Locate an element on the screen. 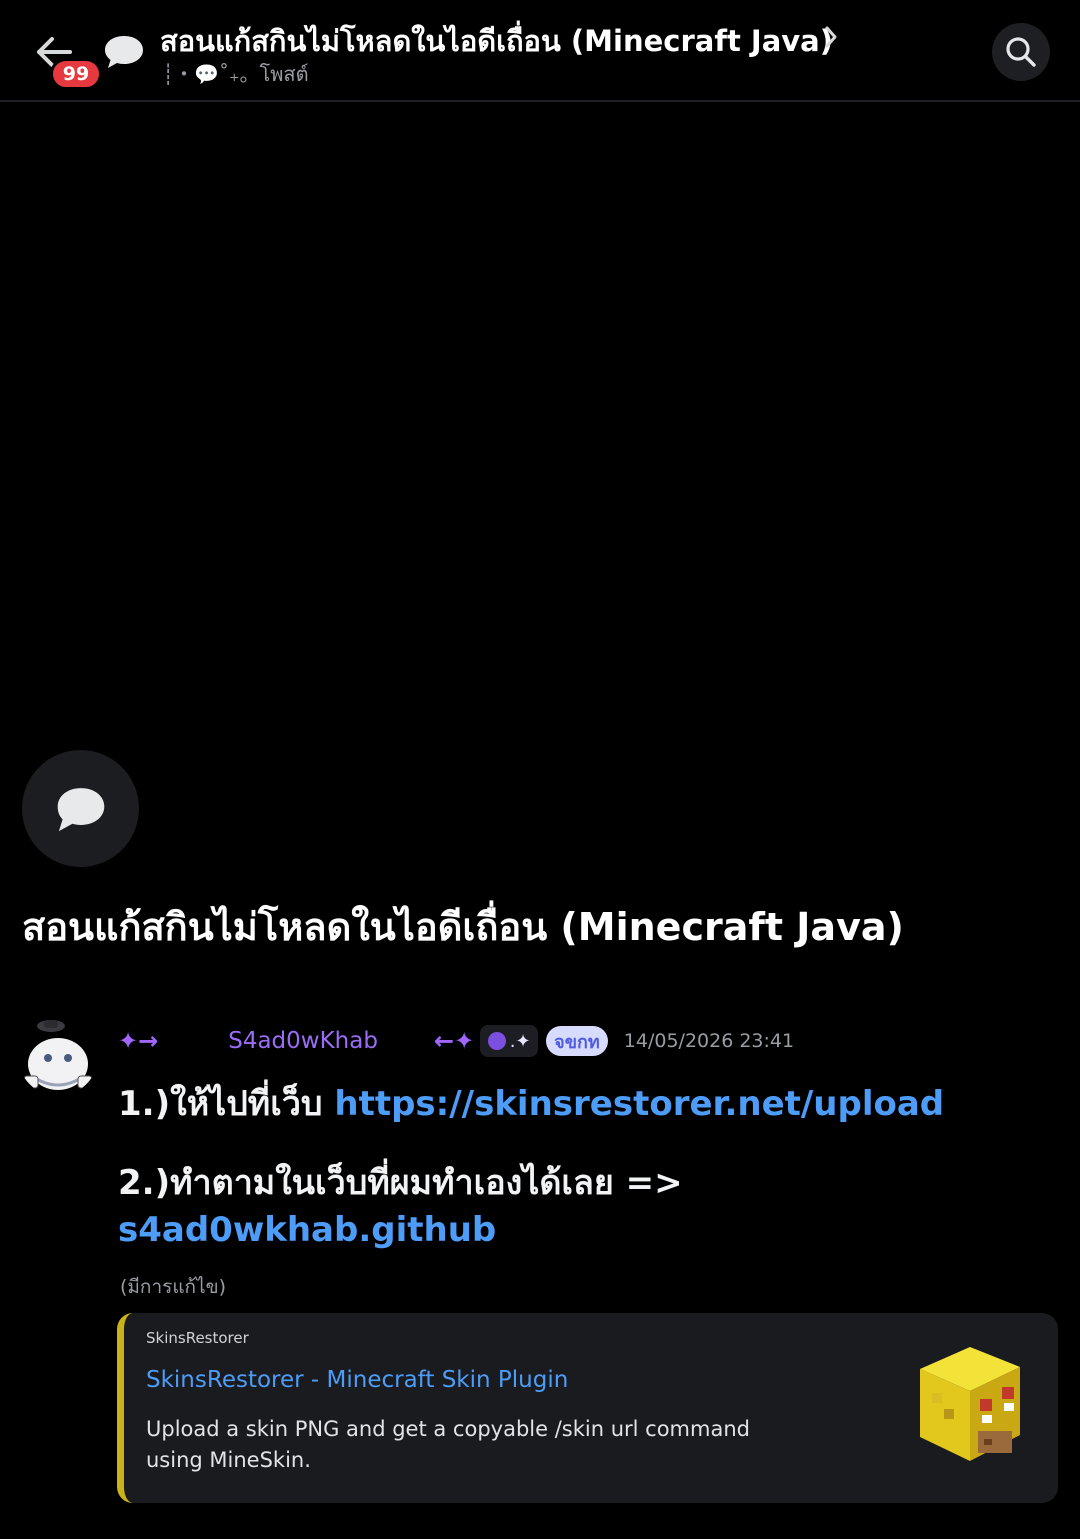  avatar-image is located at coordinates (58, 1056).